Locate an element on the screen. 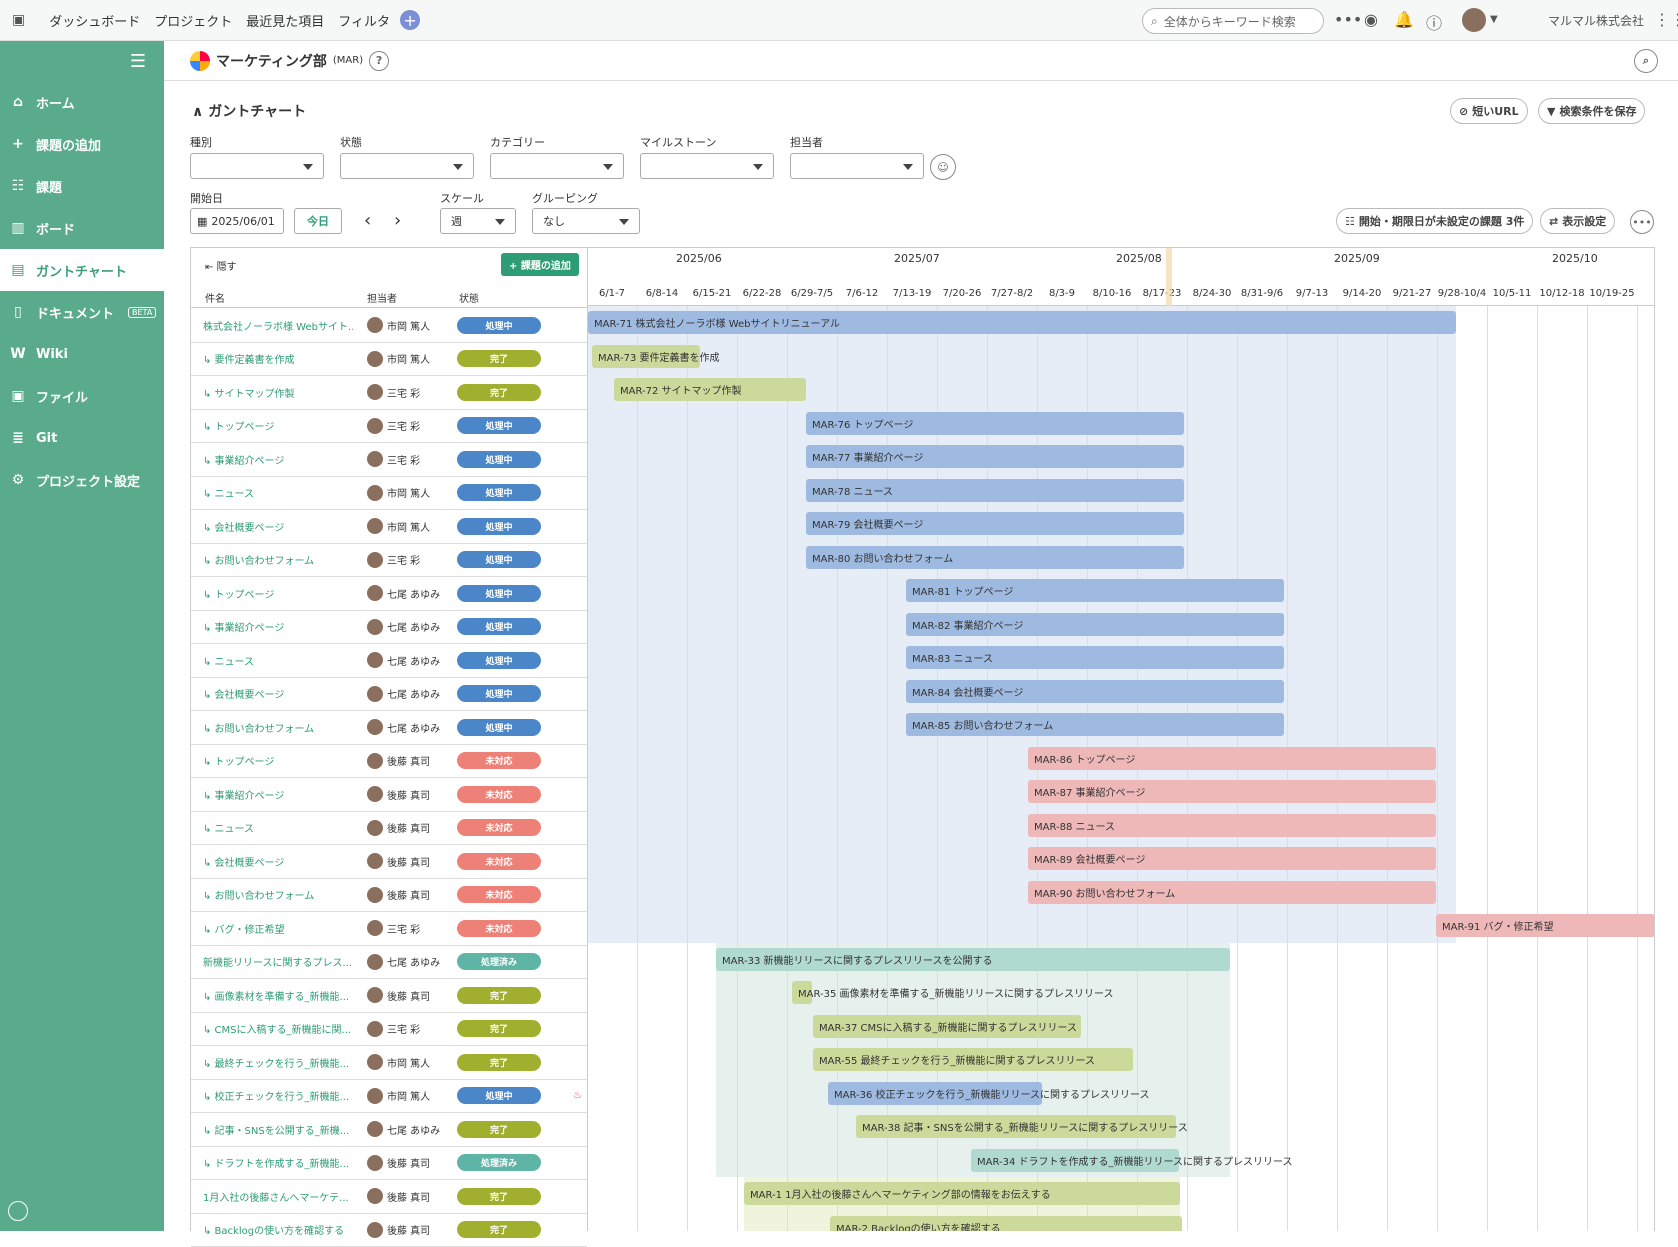 This screenshot has height=1247, width=1678. issue-link: ↳ 要件定義書を作成 is located at coordinates (278, 358).